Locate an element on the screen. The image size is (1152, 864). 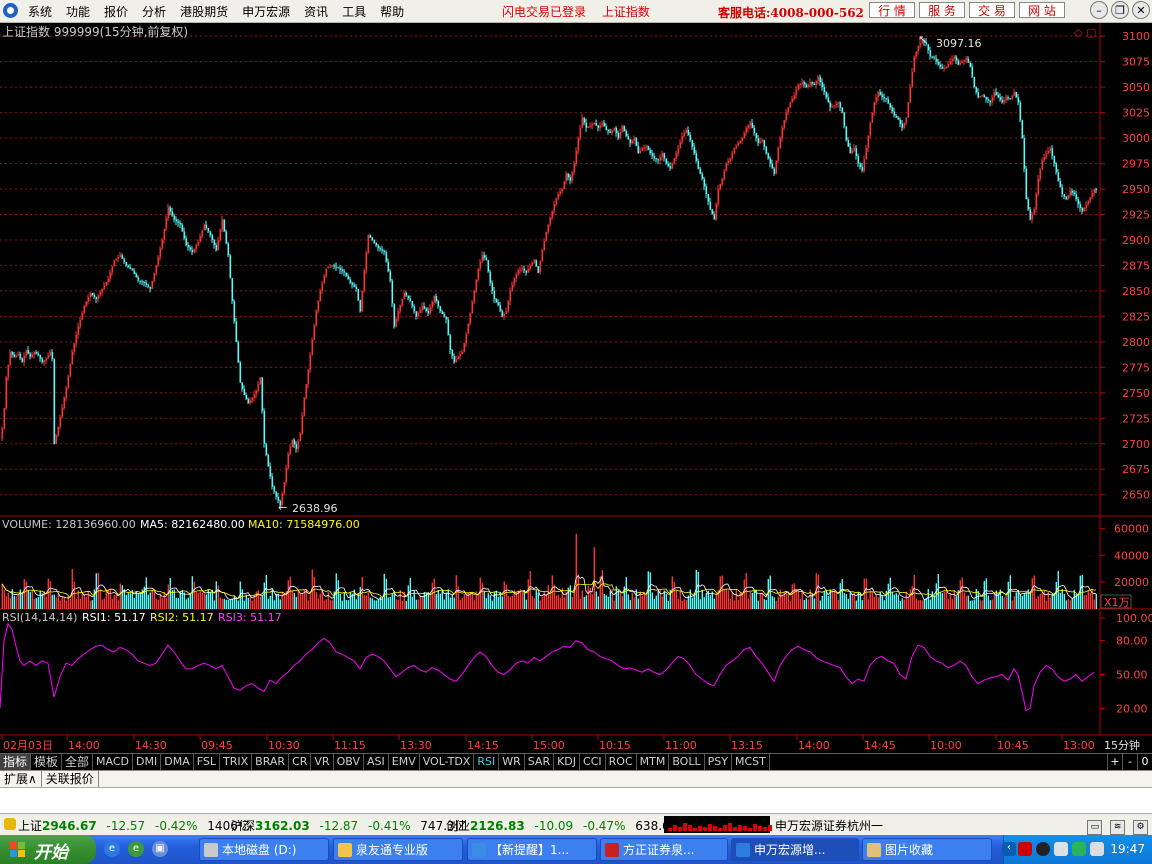
indicator-nav-0: + is located at coordinates (1114, 762).